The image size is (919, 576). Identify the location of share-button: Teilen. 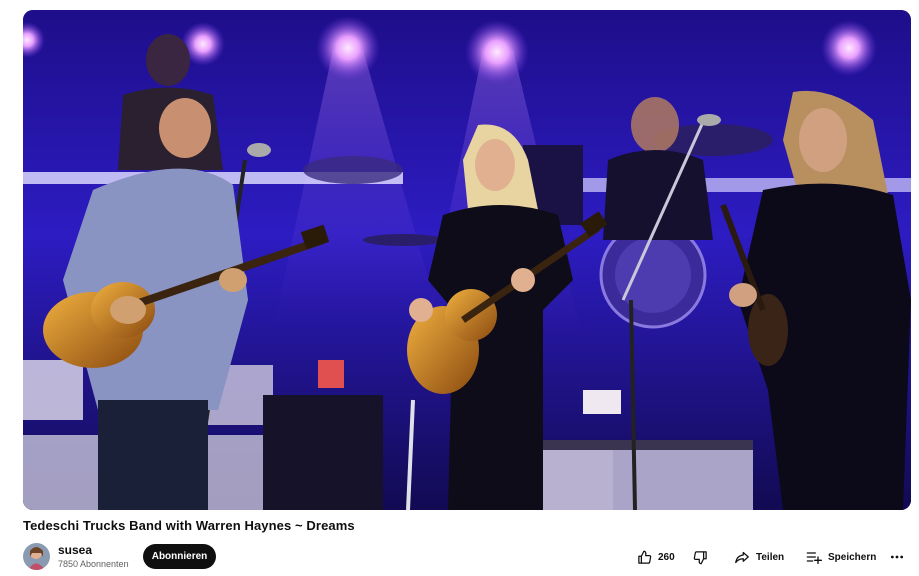
(759, 557).